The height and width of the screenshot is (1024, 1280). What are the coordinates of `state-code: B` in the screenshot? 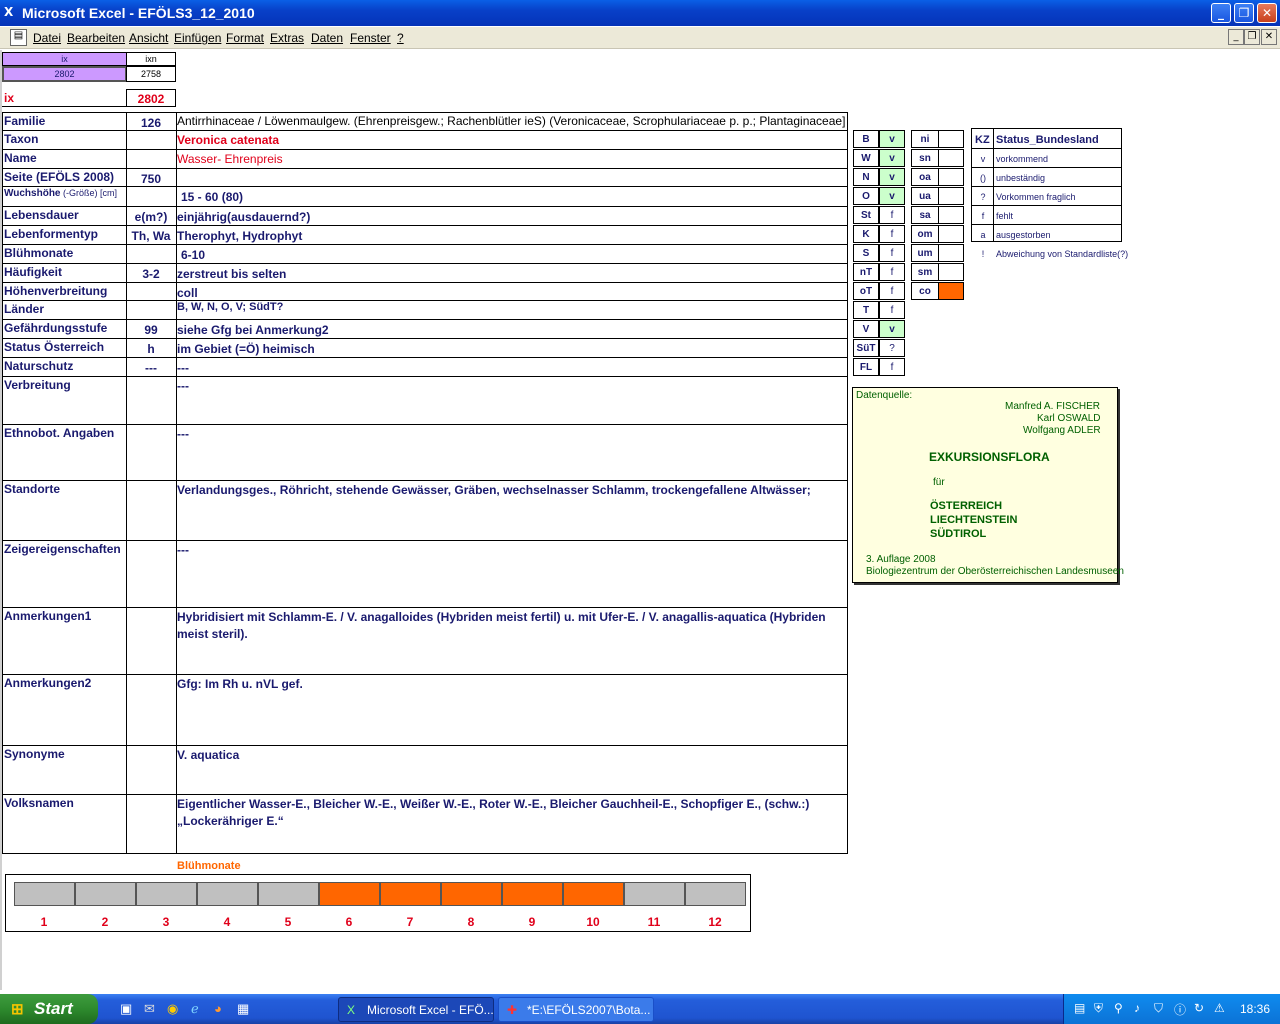 It's located at (866, 139).